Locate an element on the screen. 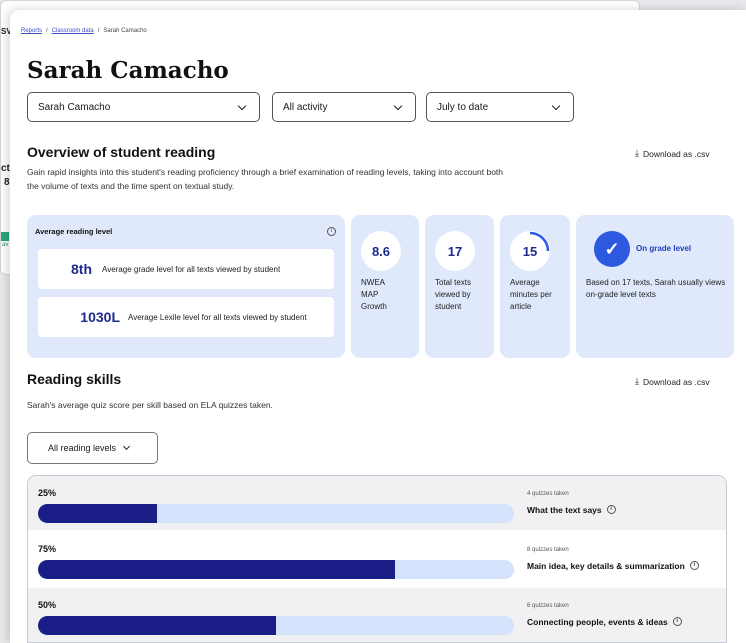  stat-label-line: MAP is located at coordinates (370, 294).